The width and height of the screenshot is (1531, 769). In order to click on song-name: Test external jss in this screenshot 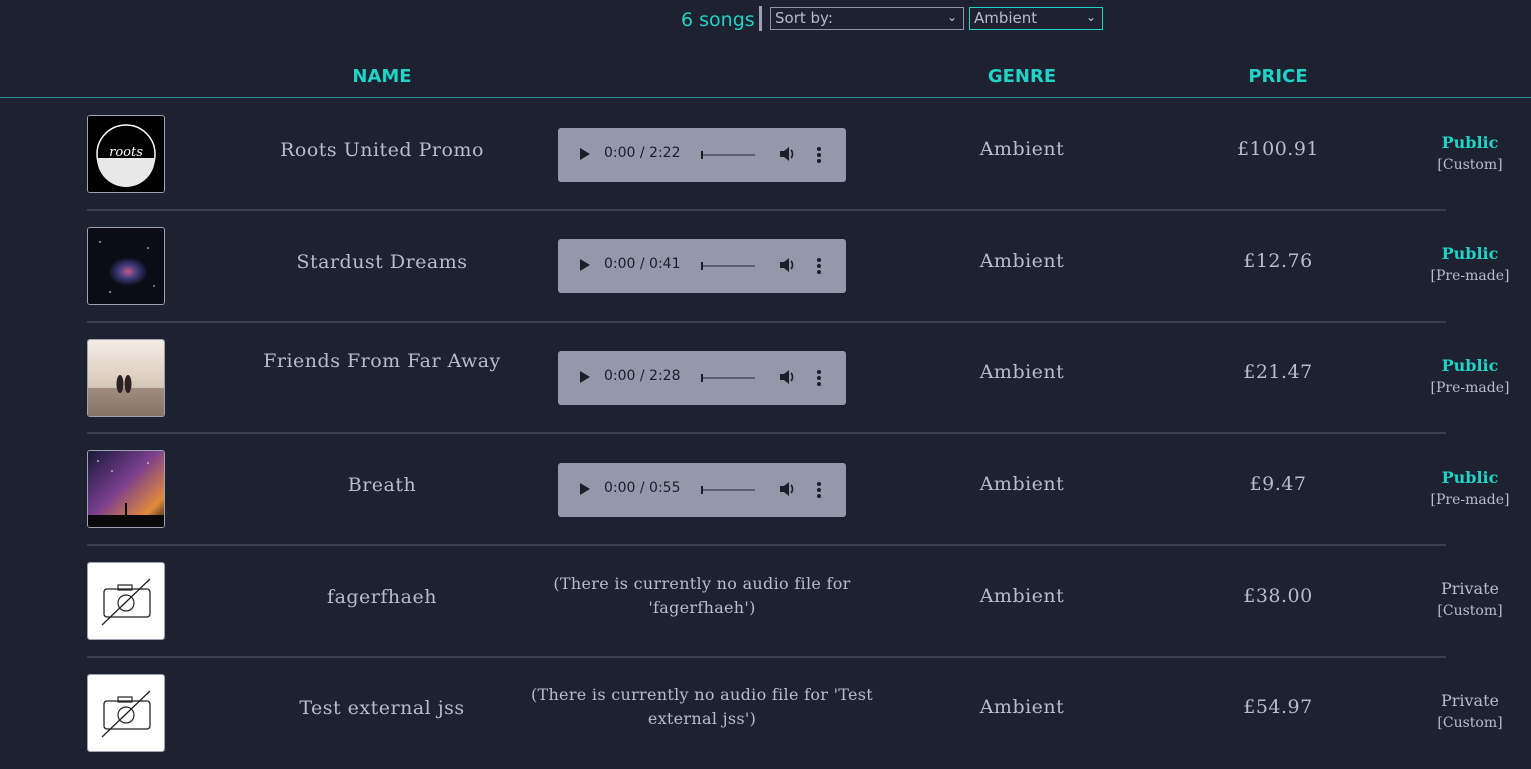, I will do `click(382, 708)`.